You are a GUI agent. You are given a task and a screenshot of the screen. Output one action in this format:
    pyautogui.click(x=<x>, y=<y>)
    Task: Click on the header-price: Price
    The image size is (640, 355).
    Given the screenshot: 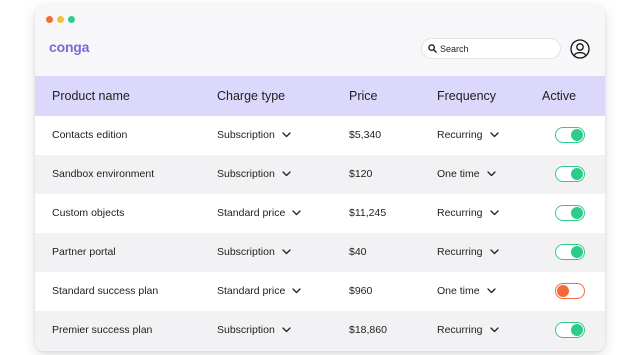 What is the action you would take?
    pyautogui.click(x=363, y=96)
    